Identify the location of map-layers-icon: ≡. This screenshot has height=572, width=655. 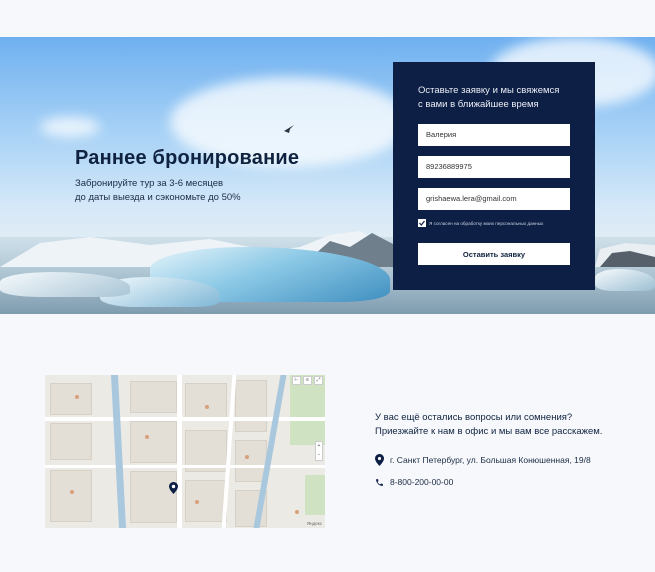
(307, 380).